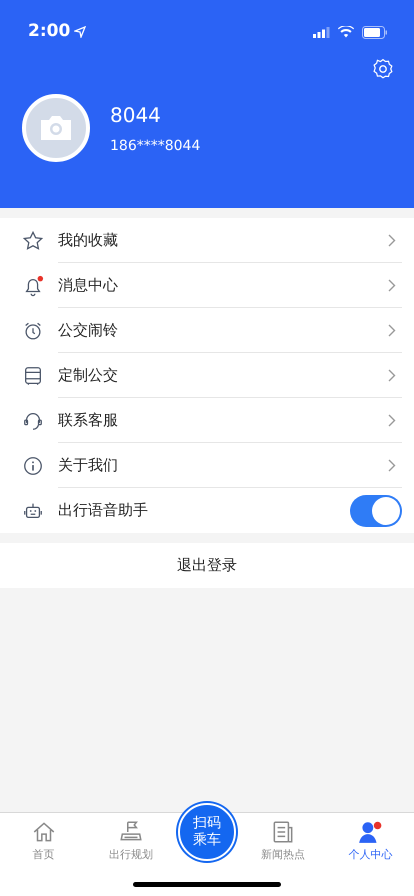 This screenshot has width=414, height=896. What do you see at coordinates (80, 32) in the screenshot?
I see `location-icon` at bounding box center [80, 32].